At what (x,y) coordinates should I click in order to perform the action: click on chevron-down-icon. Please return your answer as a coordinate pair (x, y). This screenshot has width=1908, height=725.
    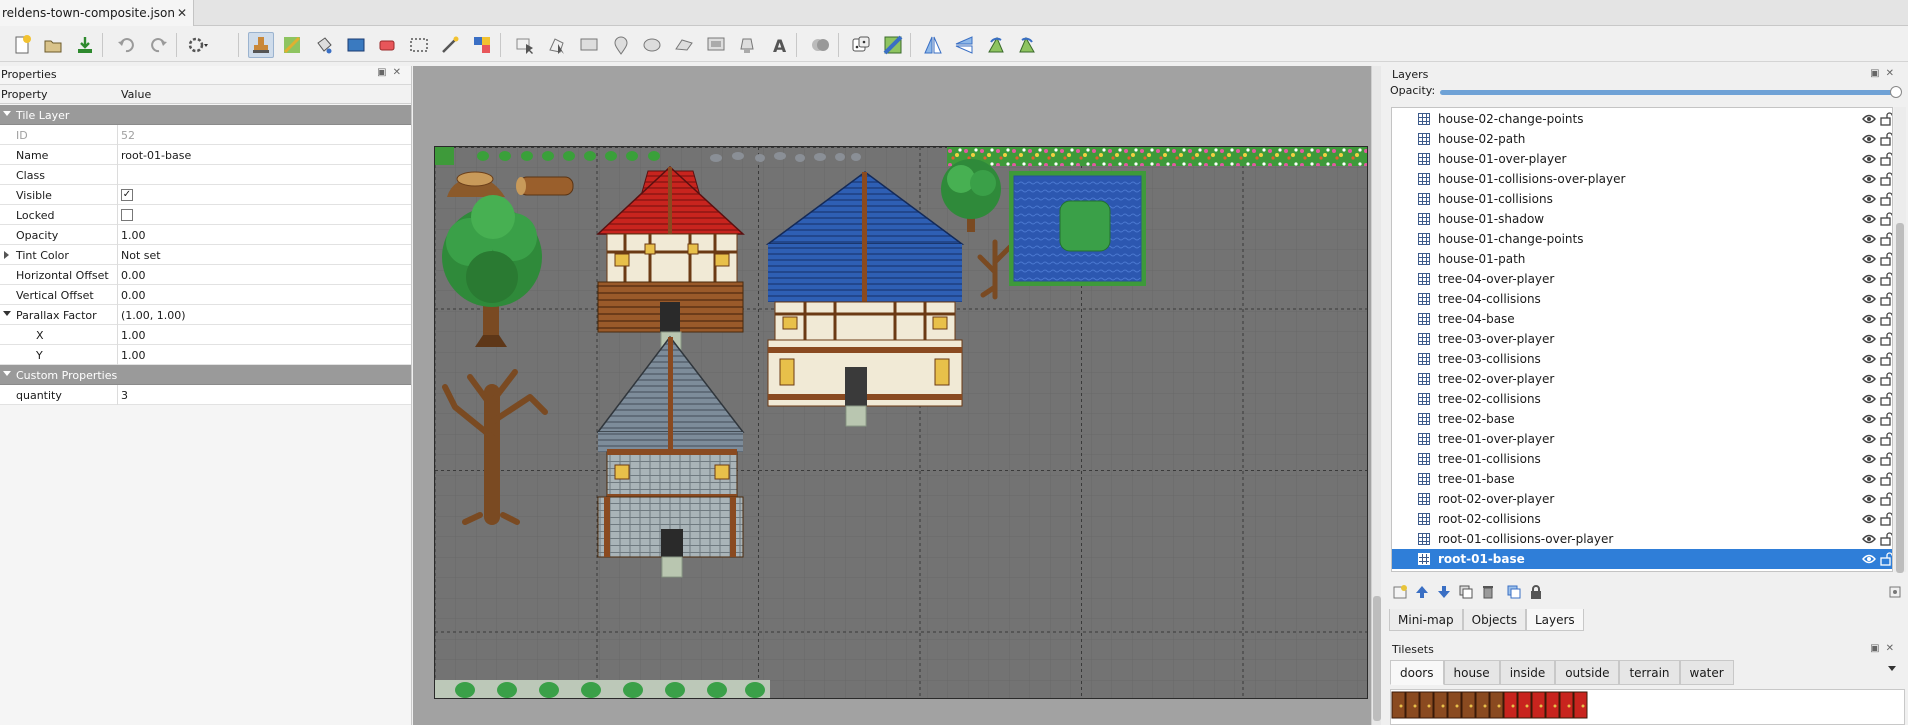
    Looking at the image, I should click on (1892, 668).